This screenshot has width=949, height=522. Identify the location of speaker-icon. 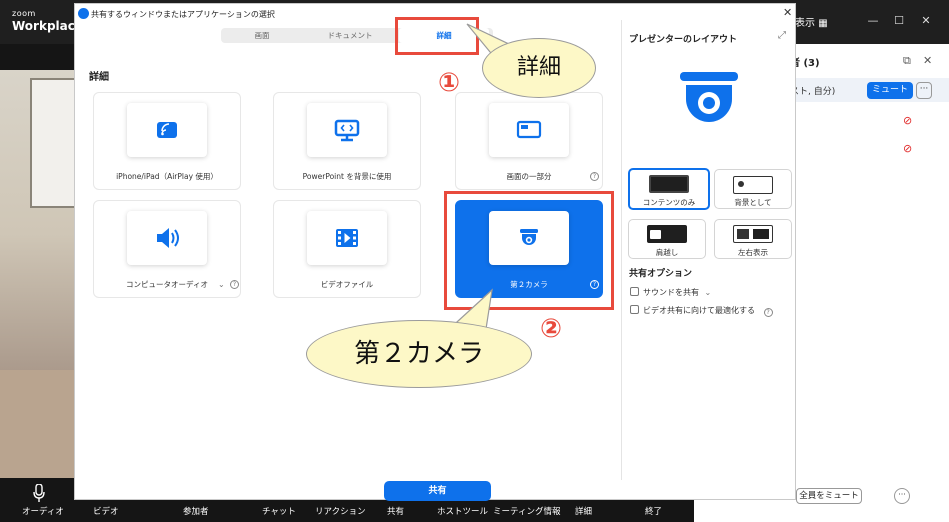
(168, 238).